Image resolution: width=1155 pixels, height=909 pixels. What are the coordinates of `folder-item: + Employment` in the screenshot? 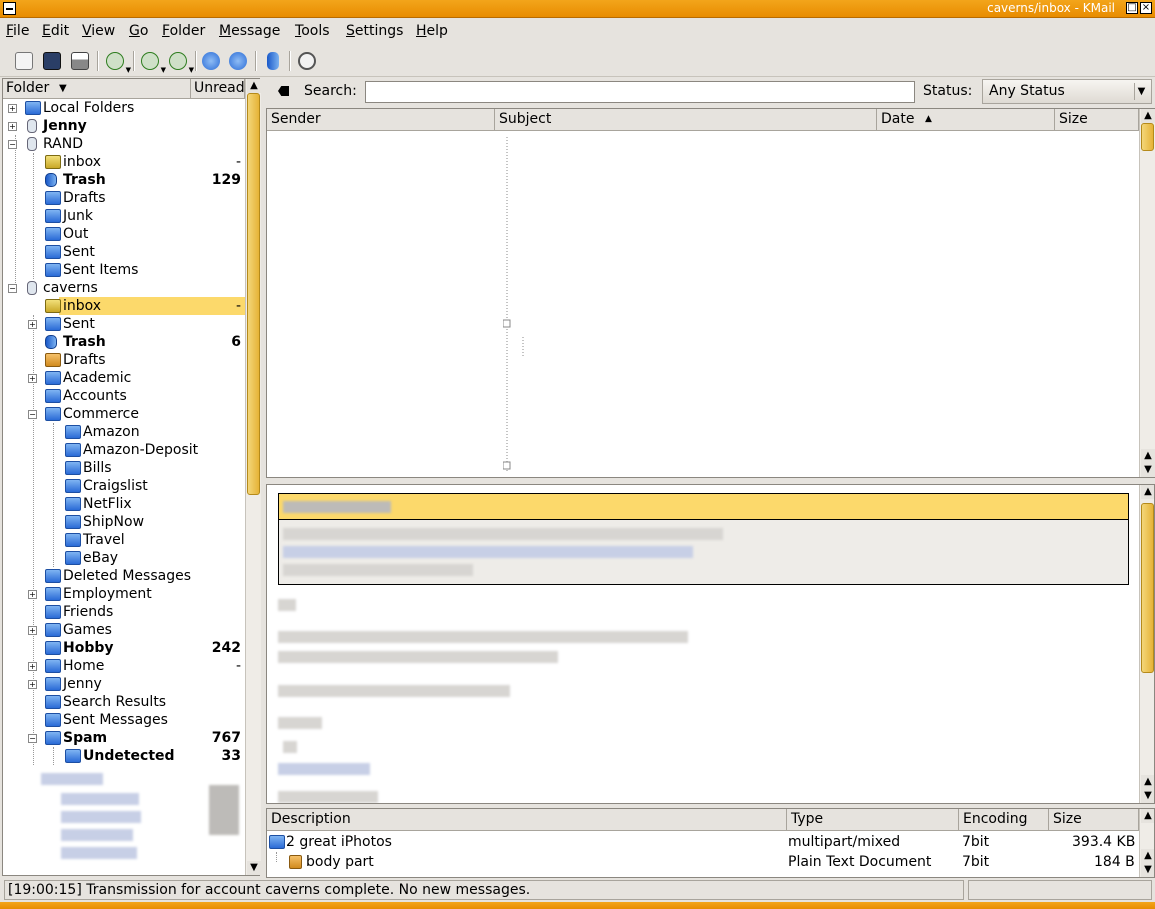 It's located at (124, 594).